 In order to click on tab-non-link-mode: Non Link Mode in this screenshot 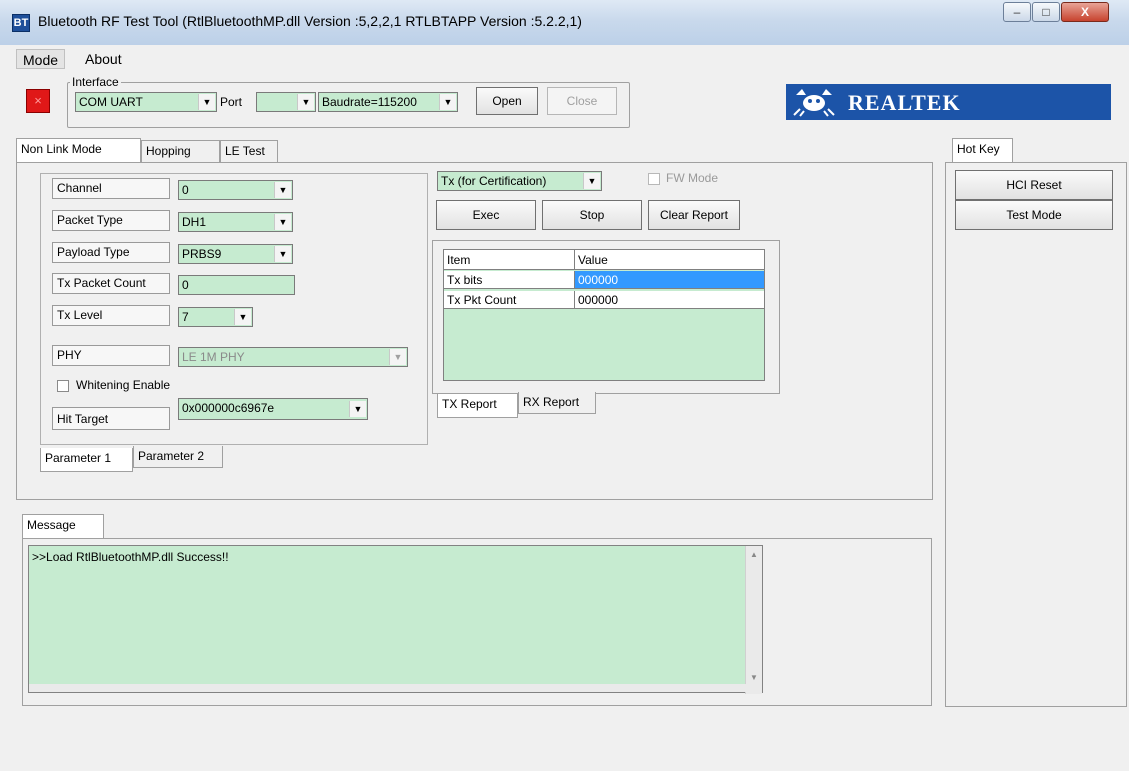, I will do `click(78, 150)`.